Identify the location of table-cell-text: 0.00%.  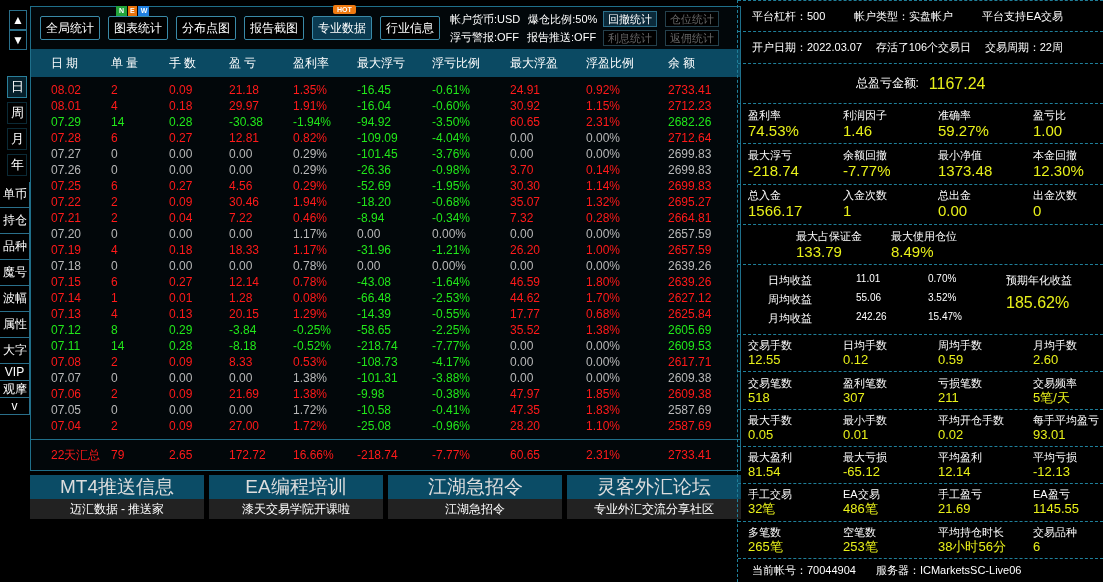
(604, 234).